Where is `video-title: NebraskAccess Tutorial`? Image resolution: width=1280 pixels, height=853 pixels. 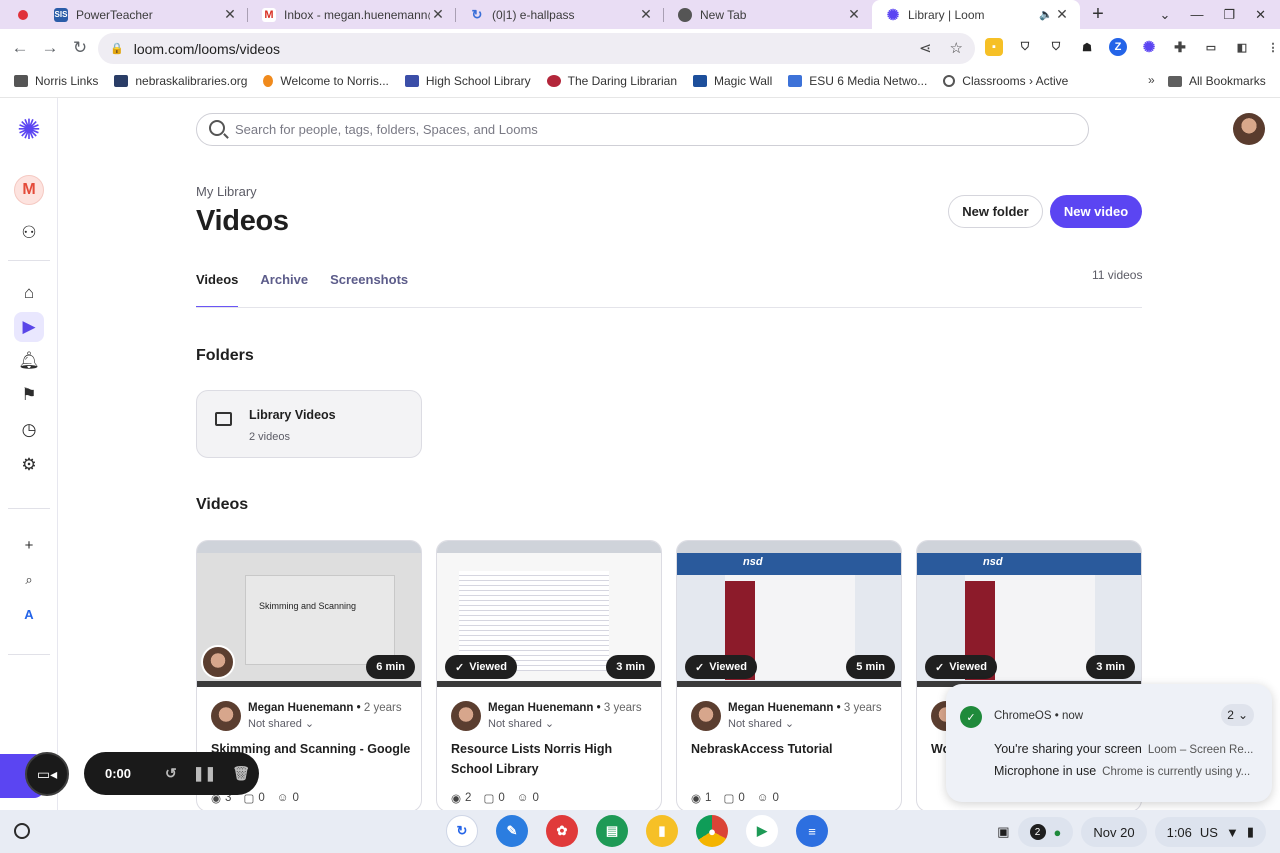
video-title: NebraskAccess Tutorial is located at coordinates (791, 749).